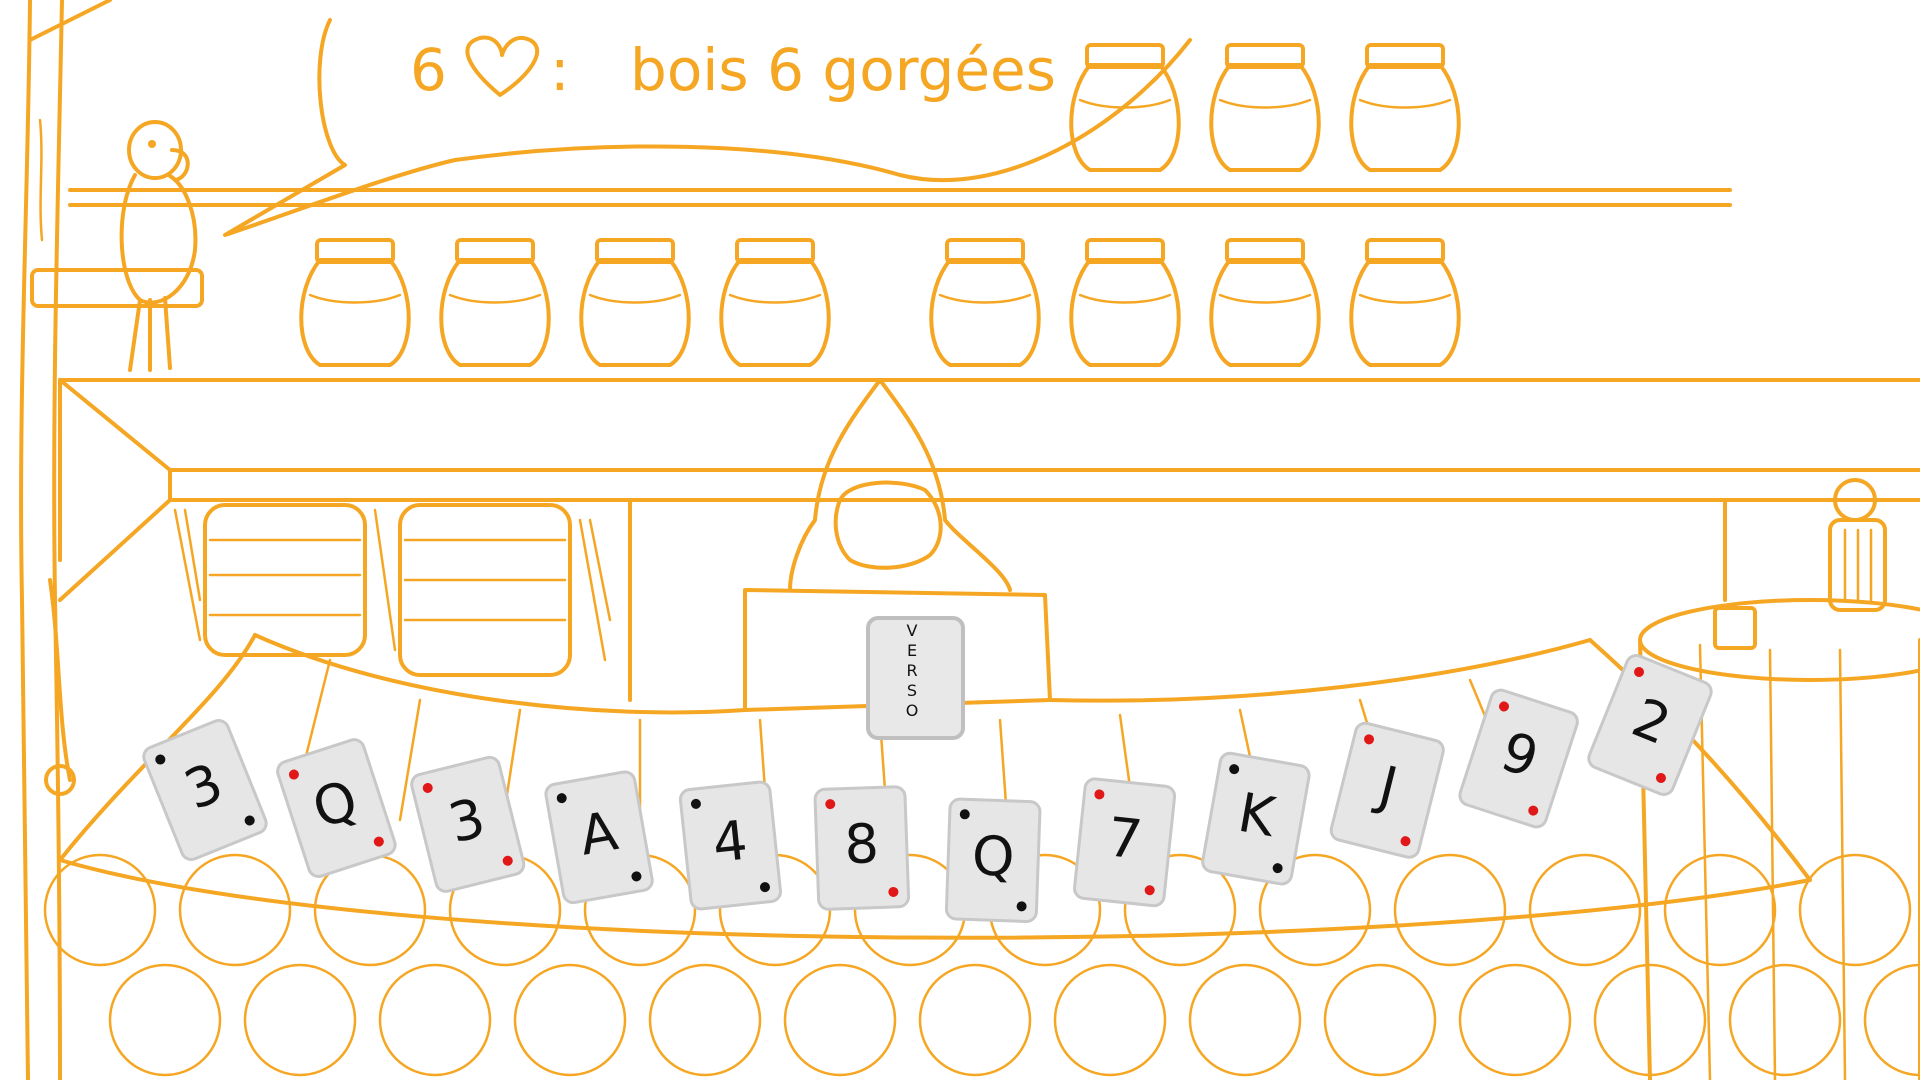 The height and width of the screenshot is (1080, 1920). I want to click on playing-card-6: 8, so click(862, 848).